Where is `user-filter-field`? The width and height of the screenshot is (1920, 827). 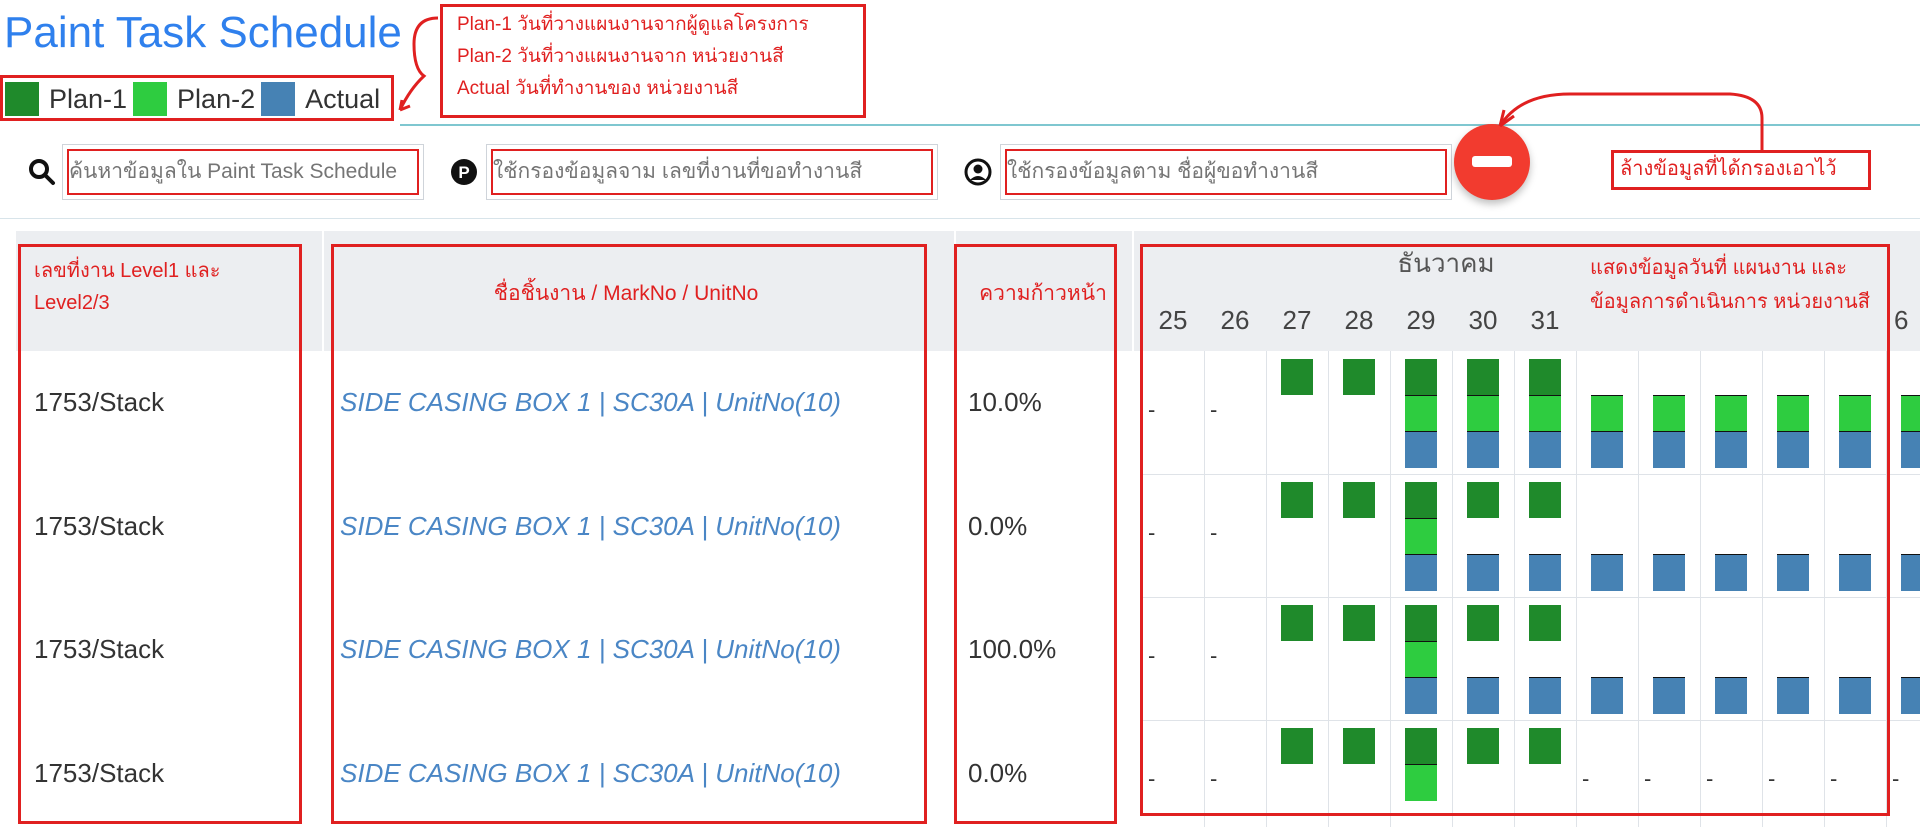
user-filter-field is located at coordinates (1226, 172).